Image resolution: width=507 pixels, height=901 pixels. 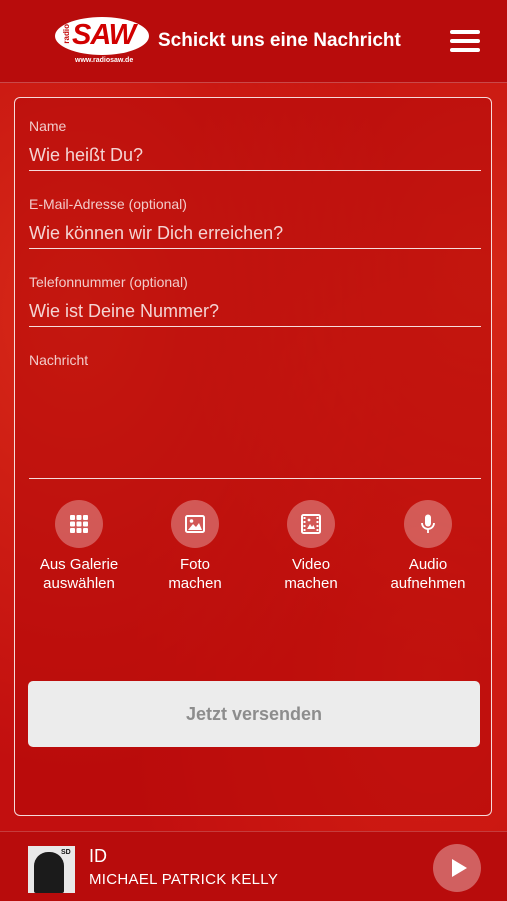 I want to click on photo-label-line1: Foto, so click(x=194, y=564).